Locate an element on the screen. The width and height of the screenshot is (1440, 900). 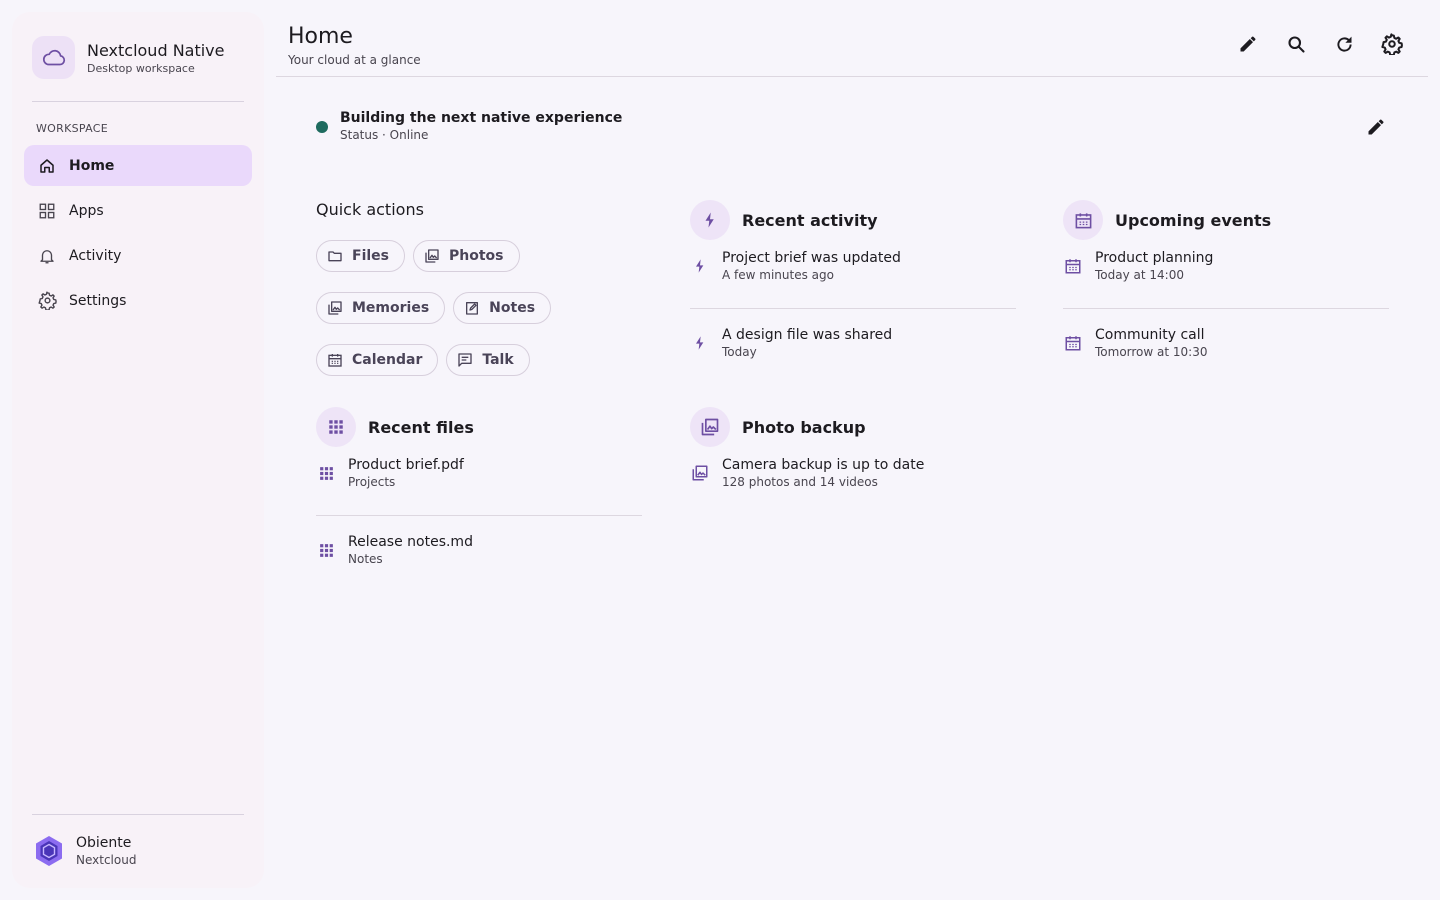
status-indicator is located at coordinates (322, 127).